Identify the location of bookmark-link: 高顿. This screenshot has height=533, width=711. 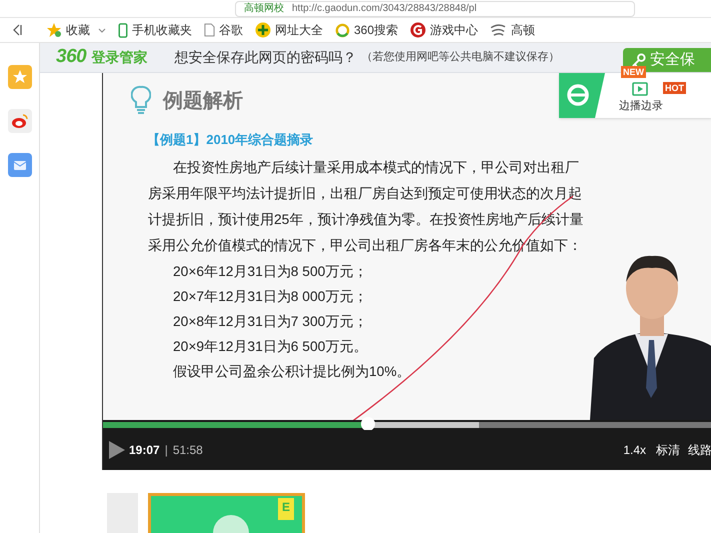
(513, 30).